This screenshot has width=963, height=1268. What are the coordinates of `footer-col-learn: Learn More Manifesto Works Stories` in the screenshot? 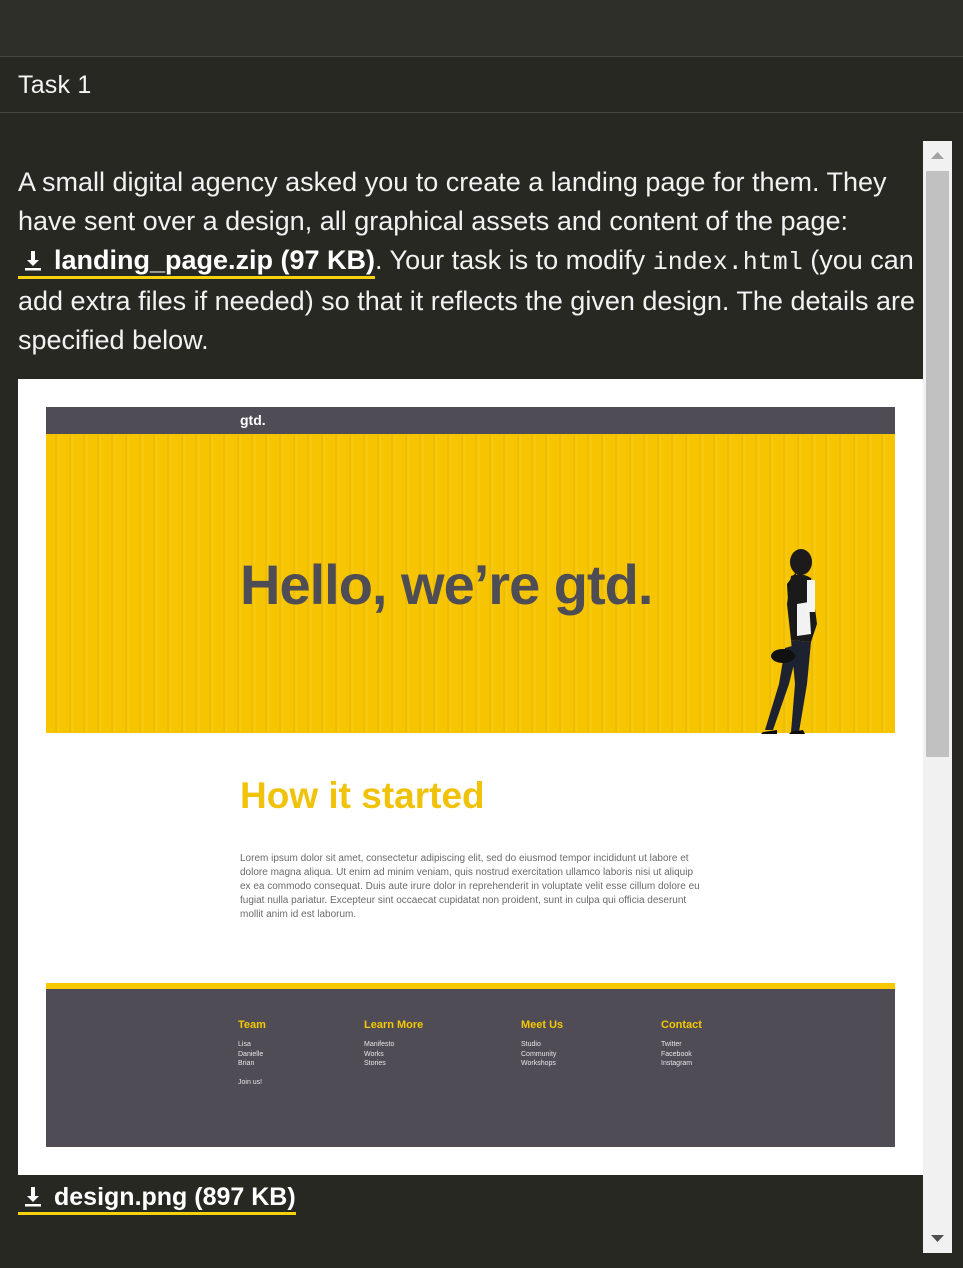 It's located at (393, 1044).